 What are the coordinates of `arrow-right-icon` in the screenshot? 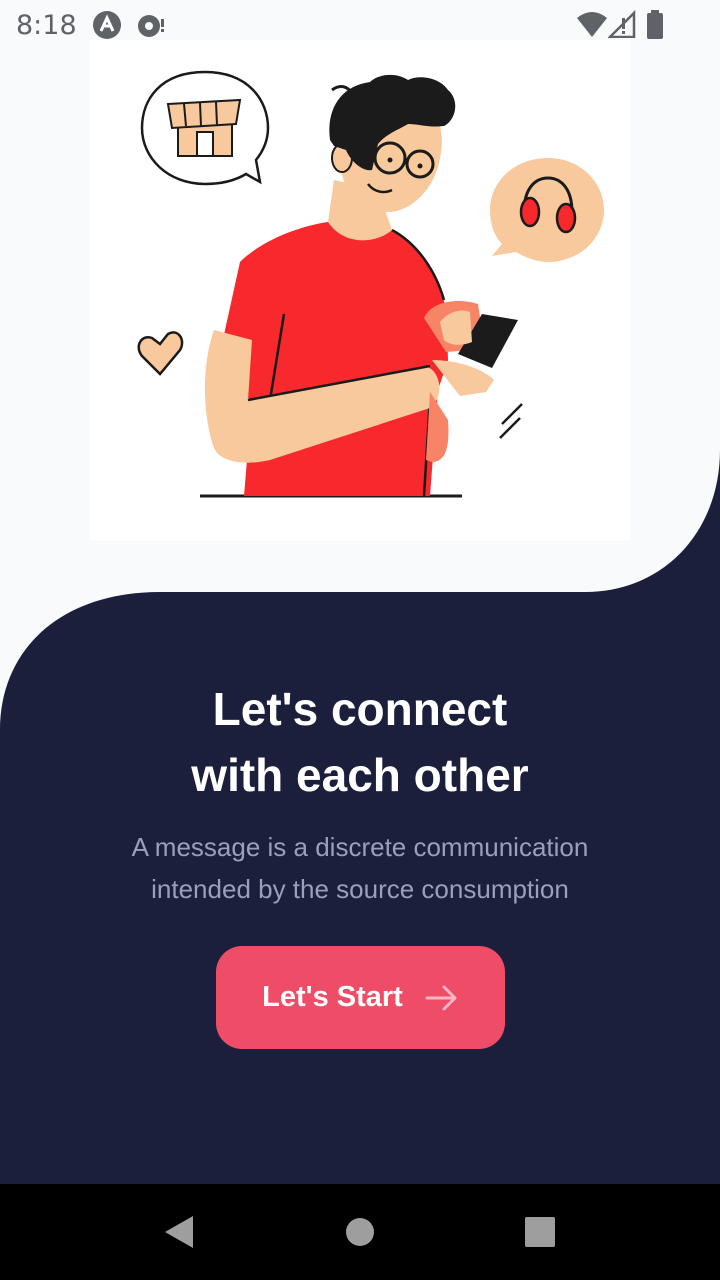 It's located at (441, 997).